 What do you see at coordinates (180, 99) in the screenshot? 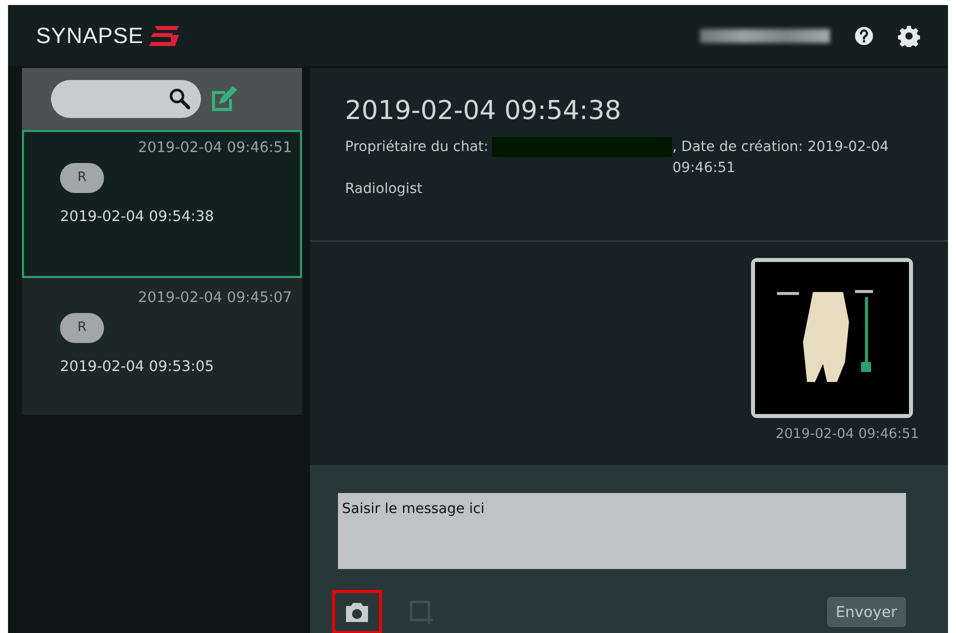
I see `search-icon` at bounding box center [180, 99].